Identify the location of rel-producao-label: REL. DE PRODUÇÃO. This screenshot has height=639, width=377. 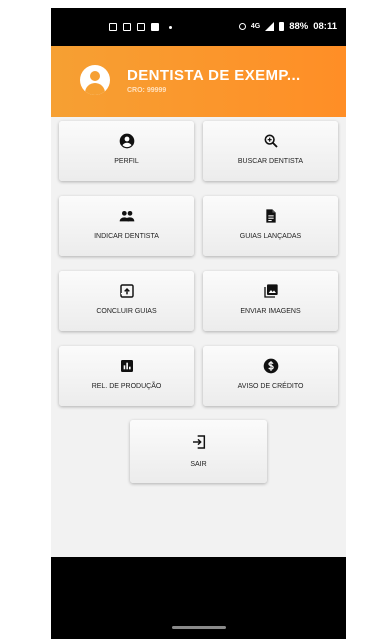
(126, 386).